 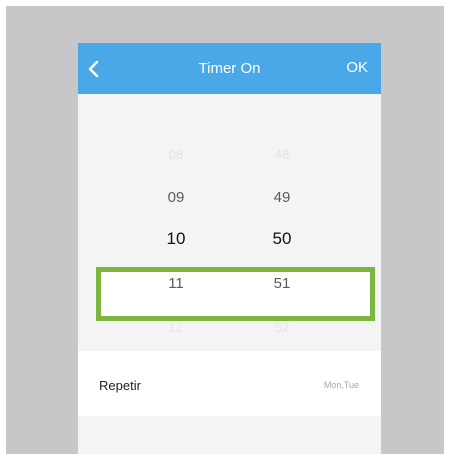 What do you see at coordinates (120, 385) in the screenshot?
I see `repeat-label: Repetir` at bounding box center [120, 385].